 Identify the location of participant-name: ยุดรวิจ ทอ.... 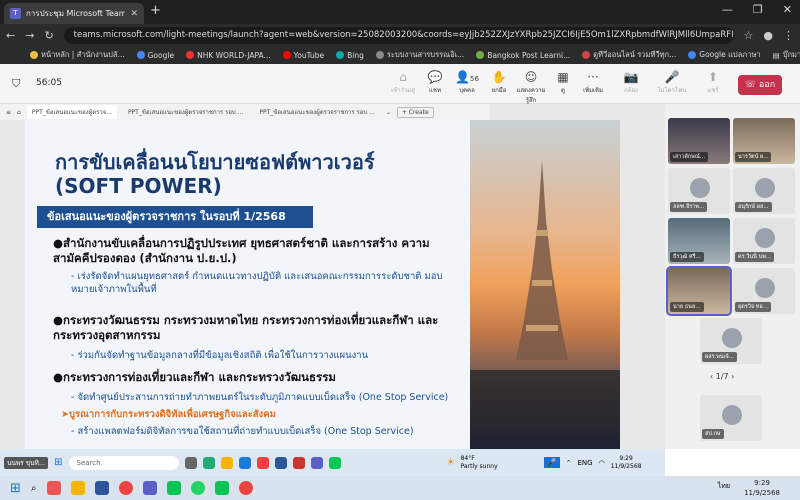
(753, 307).